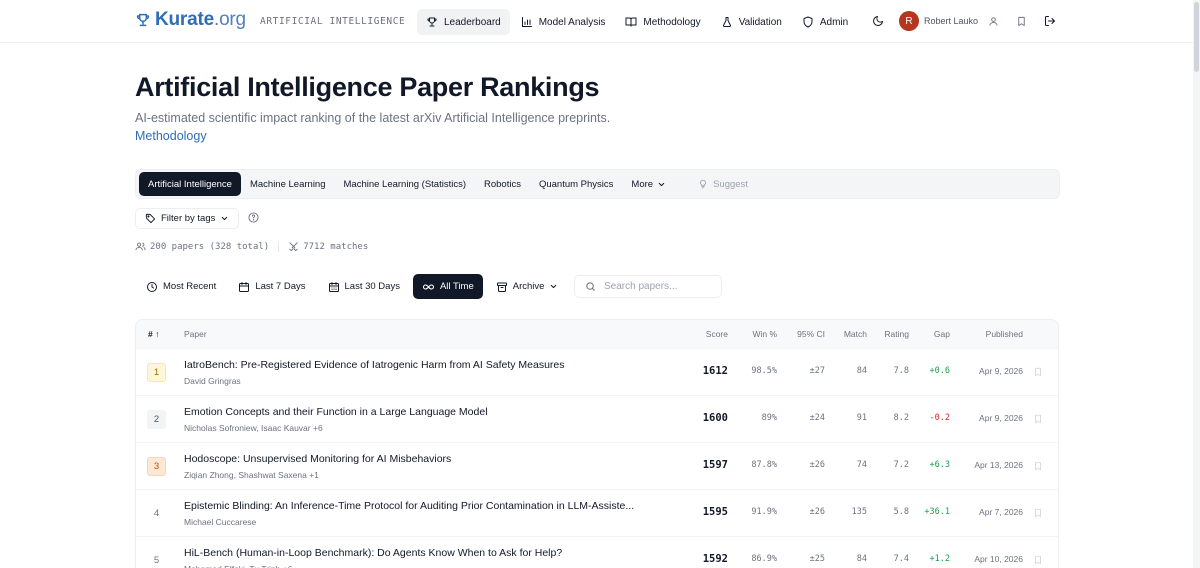 Image resolution: width=1200 pixels, height=568 pixels. What do you see at coordinates (861, 465) in the screenshot?
I see `match-value: 74` at bounding box center [861, 465].